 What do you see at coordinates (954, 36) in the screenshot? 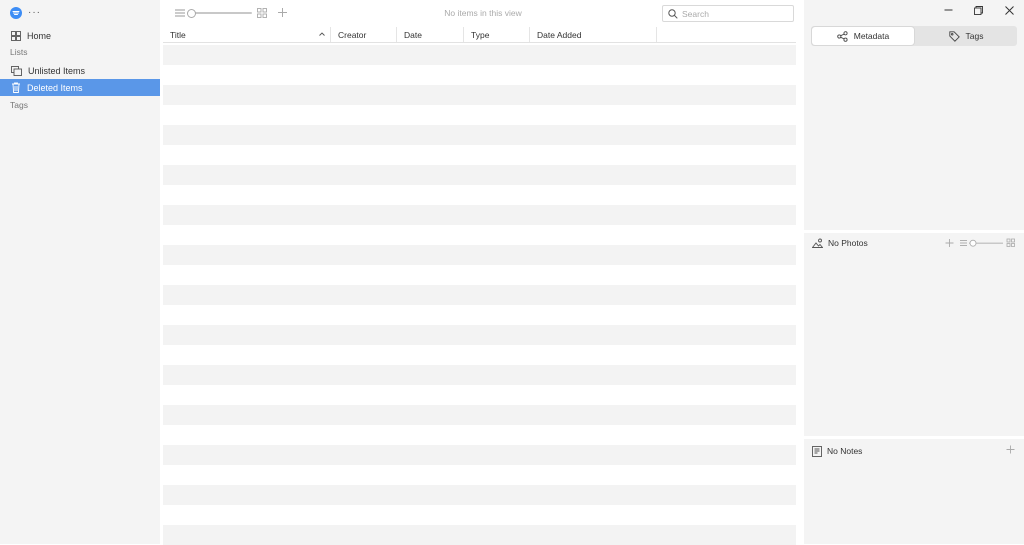
I see `tag-icon` at bounding box center [954, 36].